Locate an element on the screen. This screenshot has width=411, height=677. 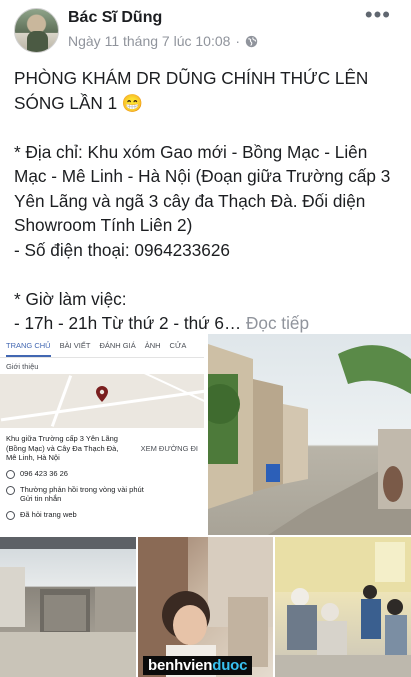
phone-icon is located at coordinates (10, 474).